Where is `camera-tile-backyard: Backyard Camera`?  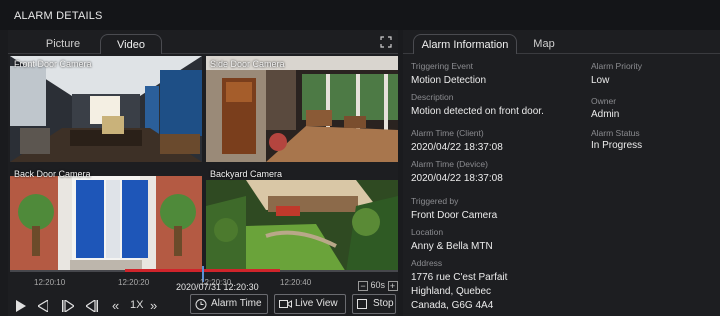 camera-tile-backyard: Backyard Camera is located at coordinates (302, 219).